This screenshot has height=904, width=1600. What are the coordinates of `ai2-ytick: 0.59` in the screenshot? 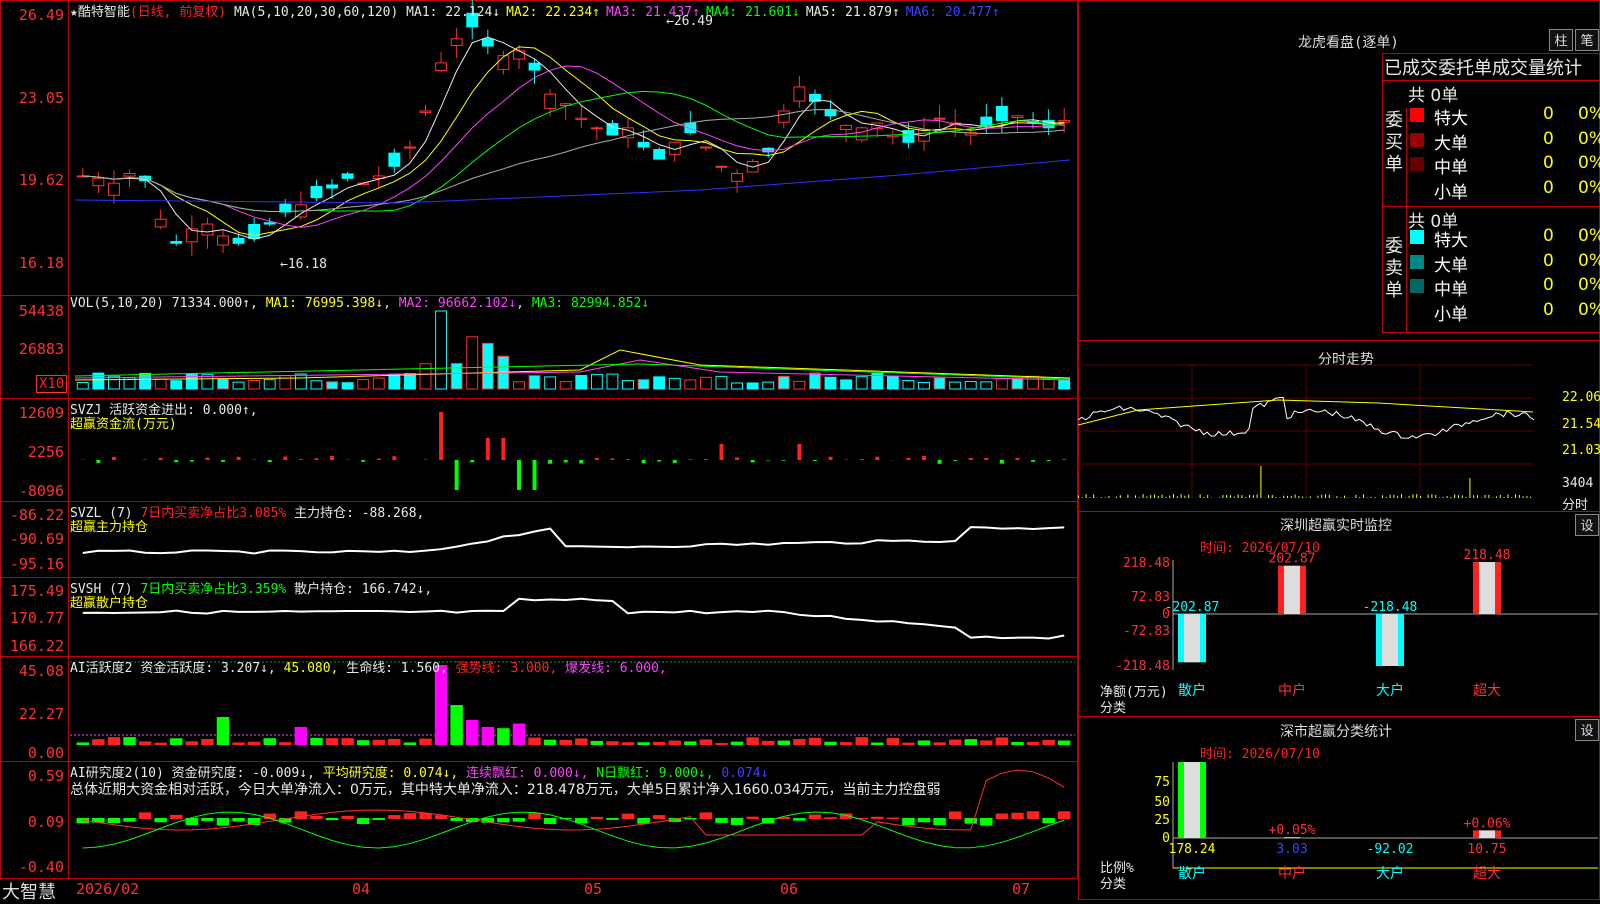 It's located at (33, 776).